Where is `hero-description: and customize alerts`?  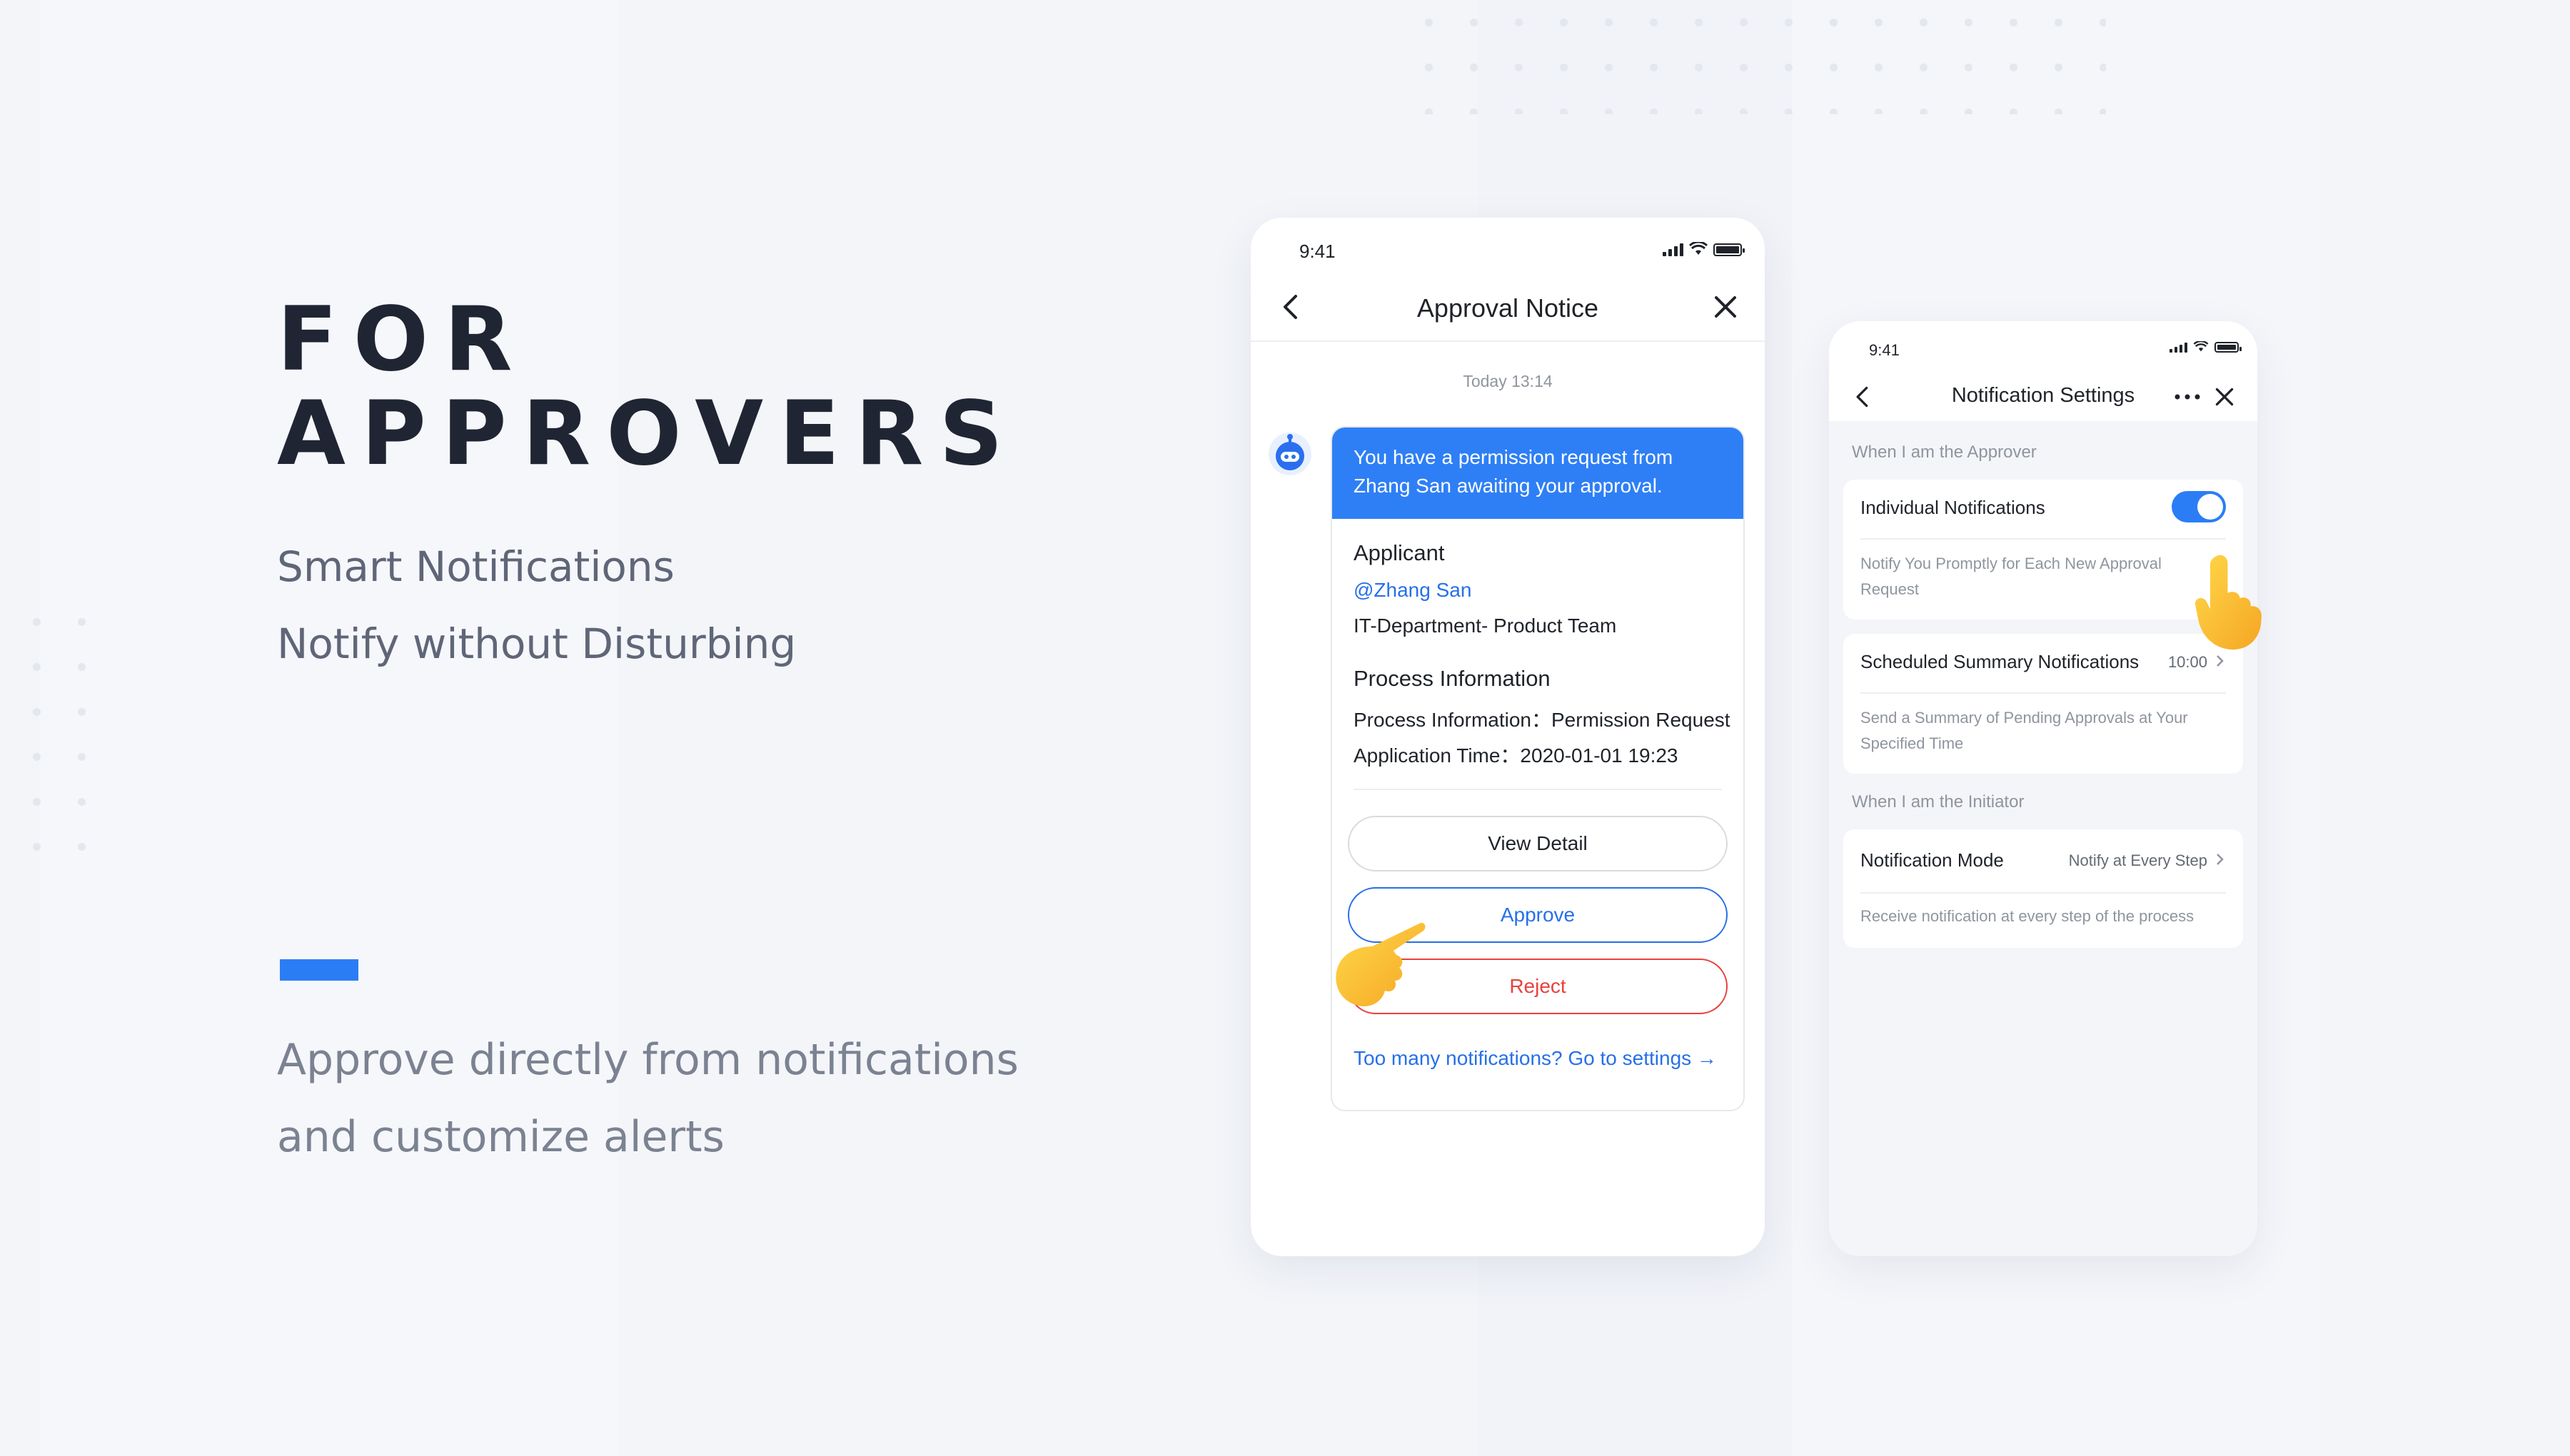
hero-description: and customize alerts is located at coordinates (501, 1137).